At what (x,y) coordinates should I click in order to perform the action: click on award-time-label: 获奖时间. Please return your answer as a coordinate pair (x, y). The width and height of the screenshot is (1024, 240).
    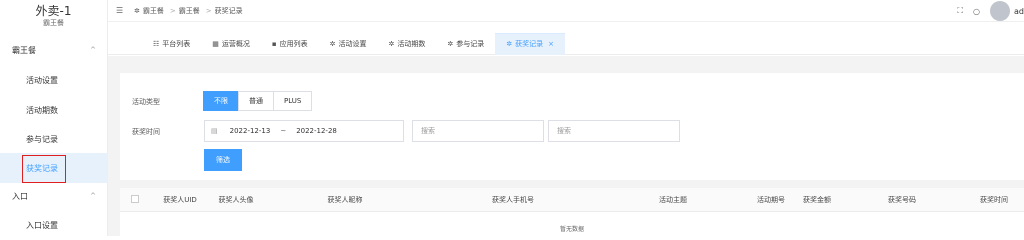
    Looking at the image, I should click on (146, 132).